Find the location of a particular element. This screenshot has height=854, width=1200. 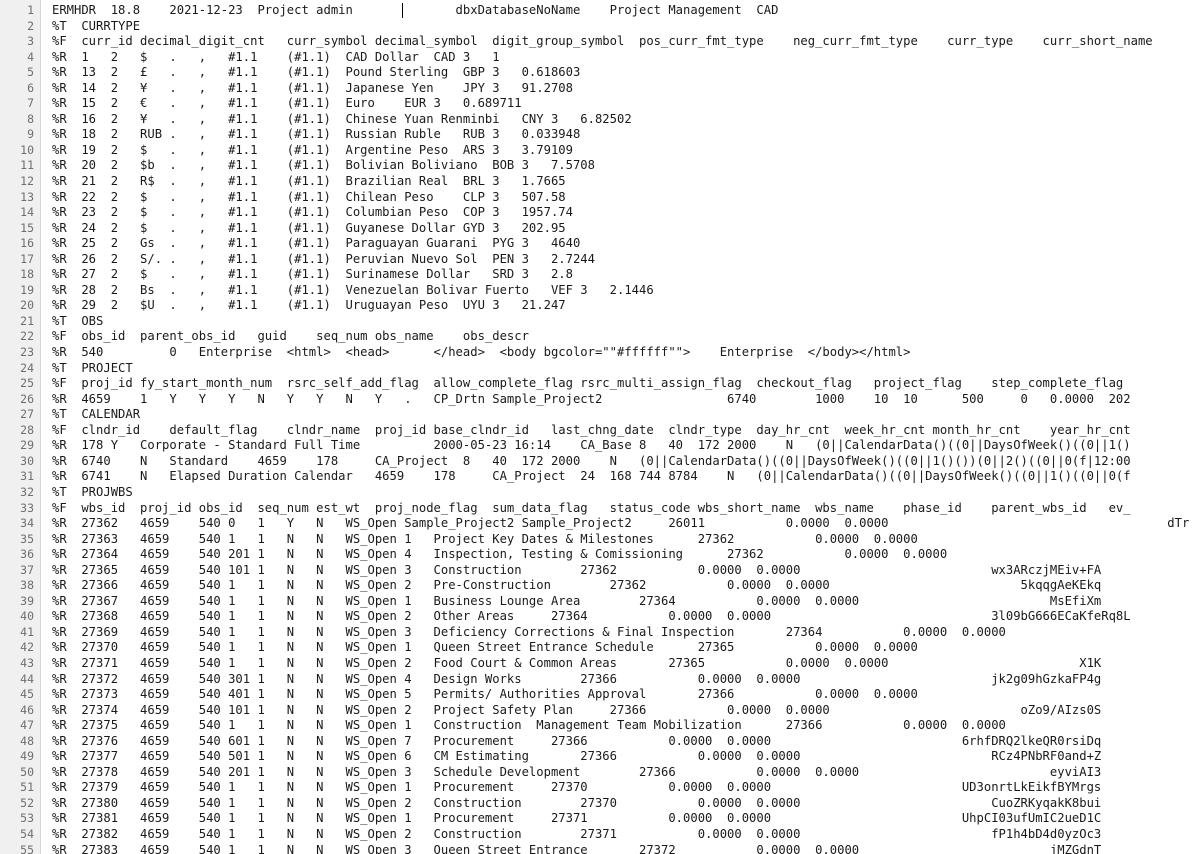

line-number: 28 is located at coordinates (17, 431).